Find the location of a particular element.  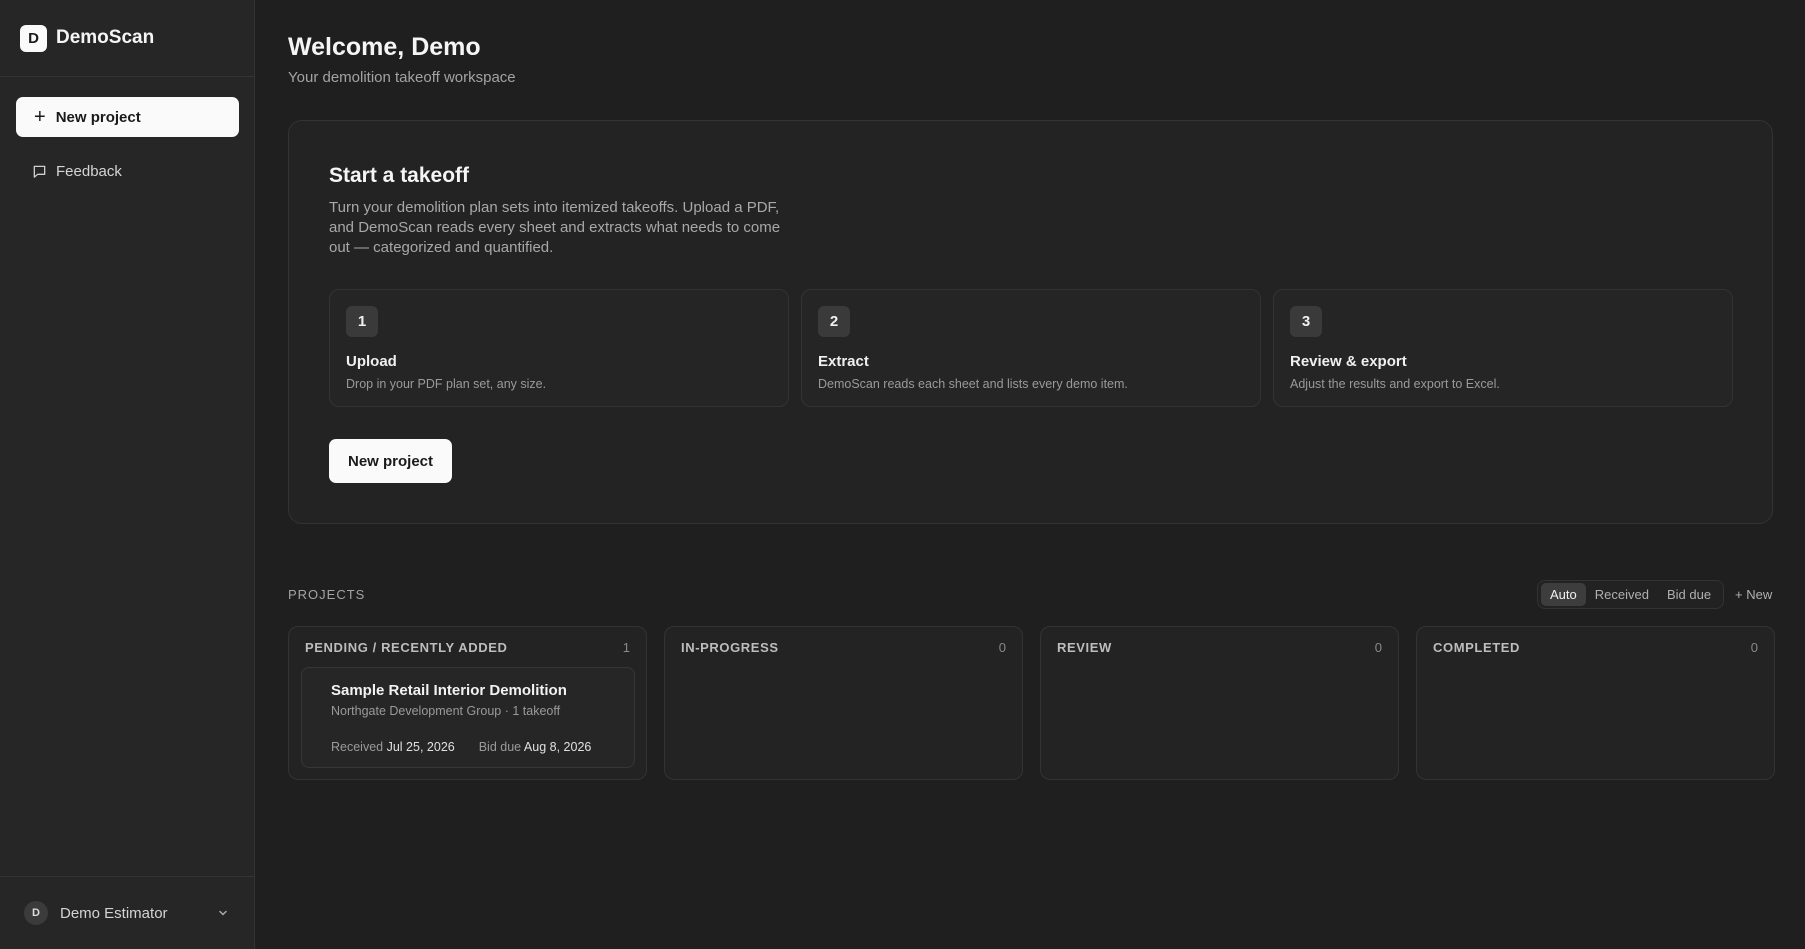

column-review: REVIEW 0 is located at coordinates (1219, 703).